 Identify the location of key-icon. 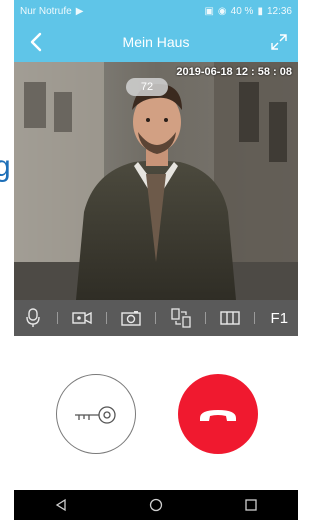
(95, 415).